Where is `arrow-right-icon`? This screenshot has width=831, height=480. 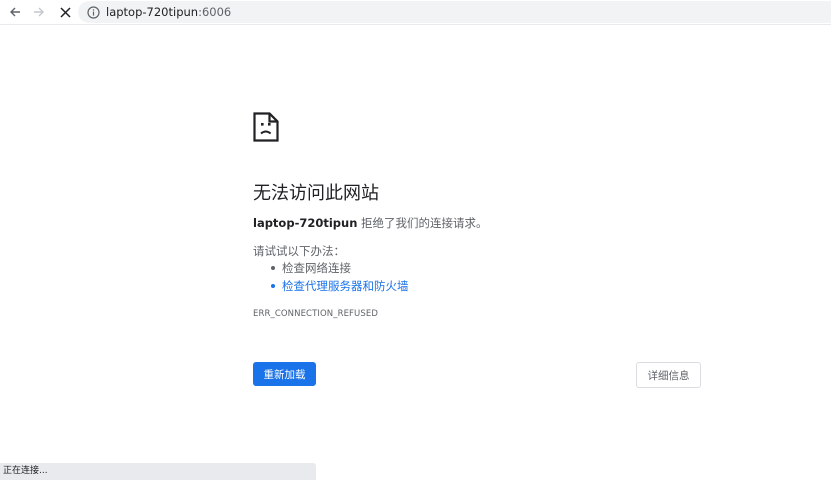 arrow-right-icon is located at coordinates (39, 12).